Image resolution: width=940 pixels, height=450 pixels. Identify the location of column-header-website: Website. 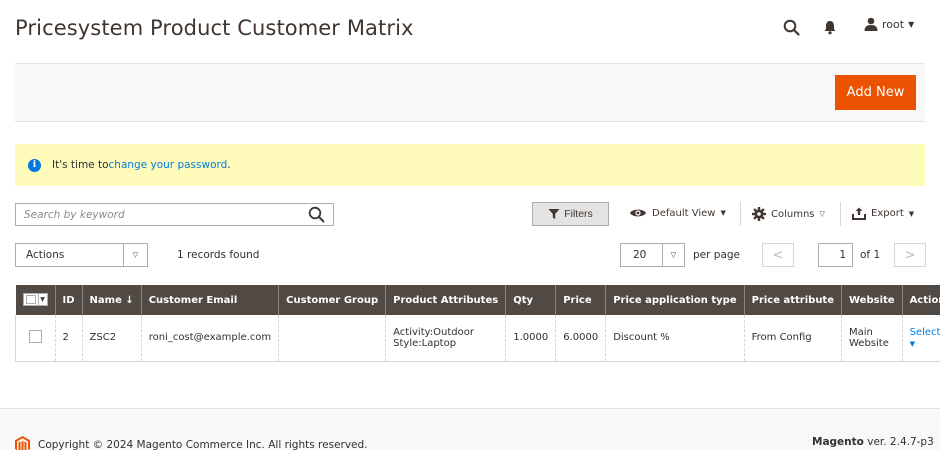
(872, 300).